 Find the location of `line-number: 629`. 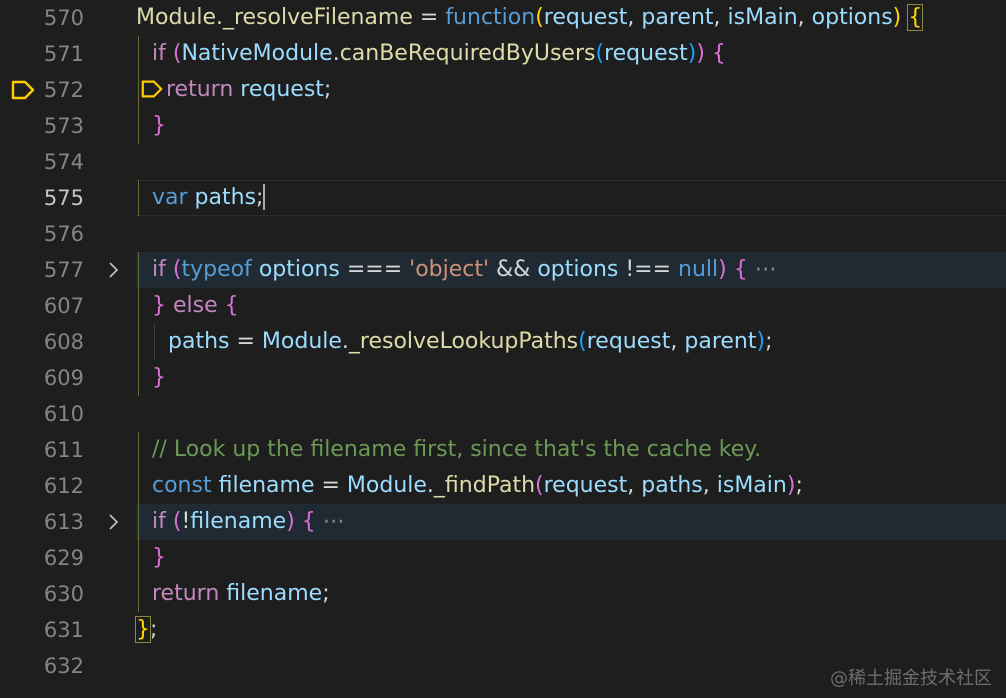

line-number: 629 is located at coordinates (63, 558).